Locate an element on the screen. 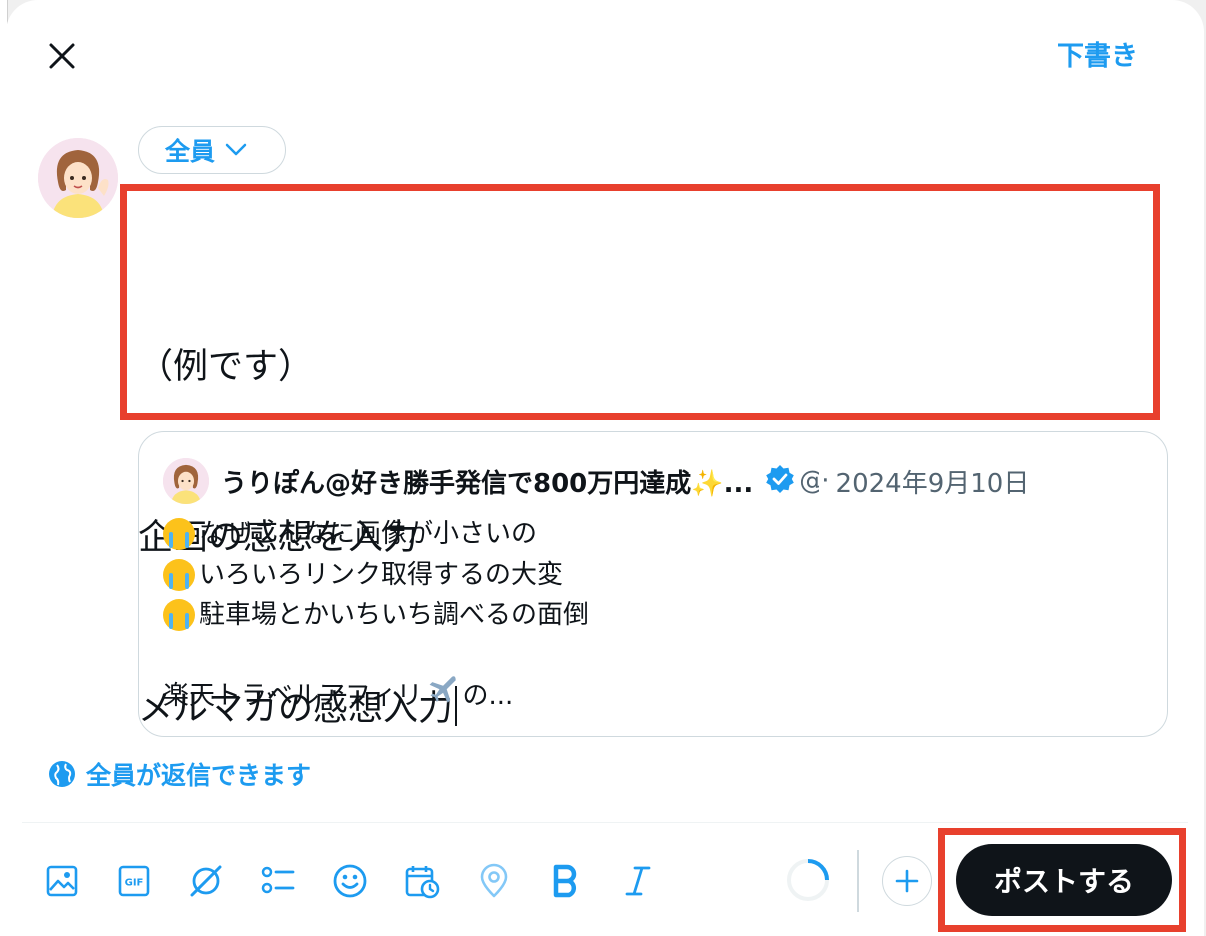 This screenshot has height=936, width=1206. grok-icon is located at coordinates (206, 881).